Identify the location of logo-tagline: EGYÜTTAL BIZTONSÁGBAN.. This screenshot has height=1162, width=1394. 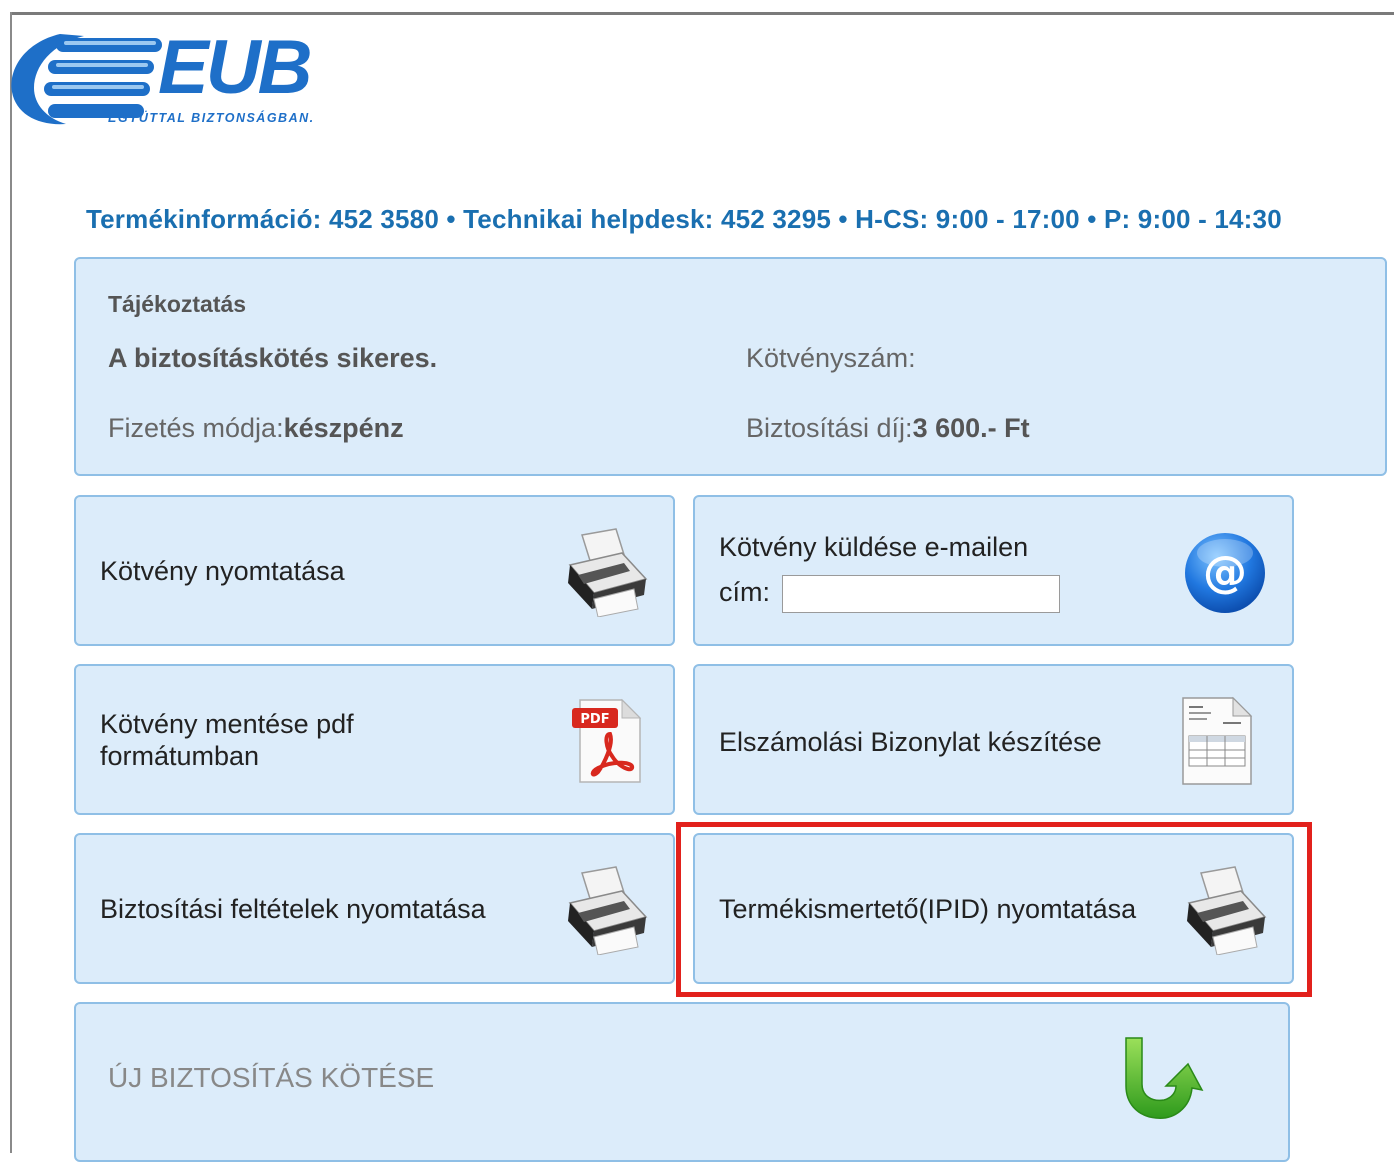
(211, 118).